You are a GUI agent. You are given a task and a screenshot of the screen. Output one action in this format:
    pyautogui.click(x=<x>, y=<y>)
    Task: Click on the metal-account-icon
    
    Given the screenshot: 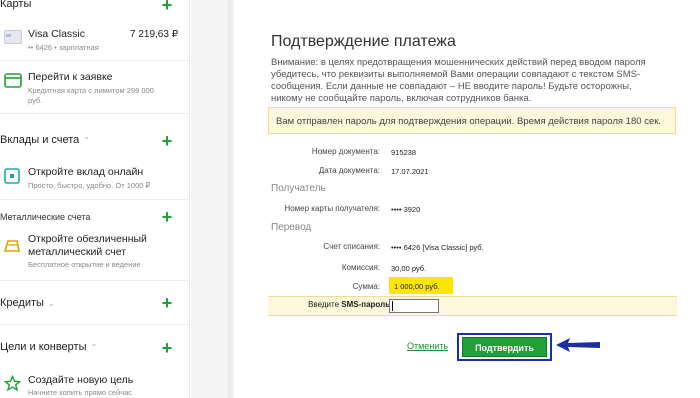 What is the action you would take?
    pyautogui.click(x=11, y=247)
    